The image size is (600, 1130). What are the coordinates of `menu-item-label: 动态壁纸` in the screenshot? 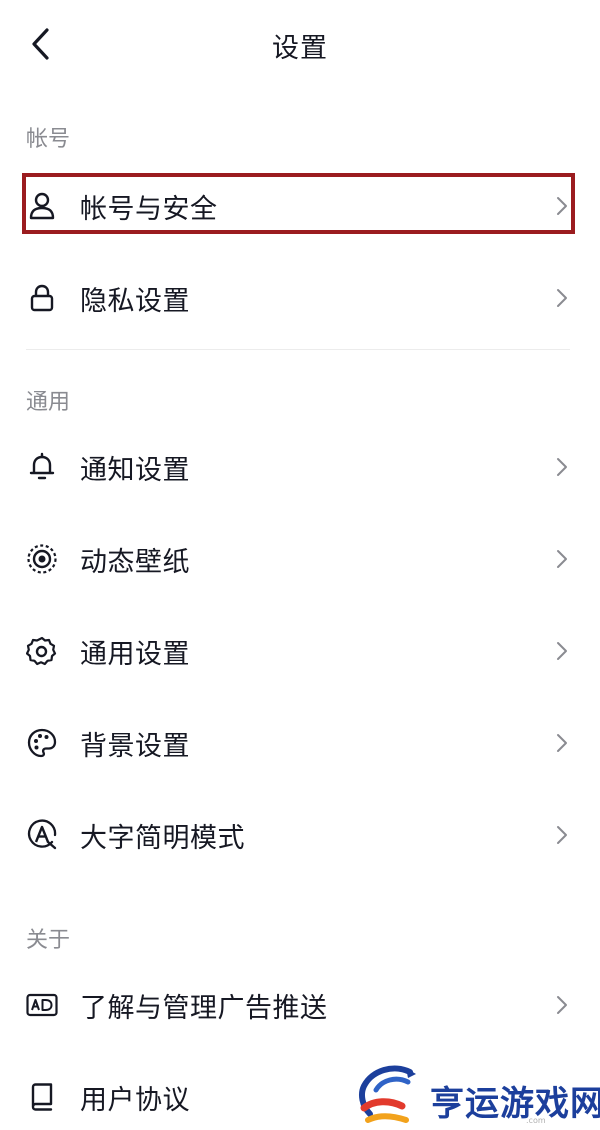 It's located at (135, 562).